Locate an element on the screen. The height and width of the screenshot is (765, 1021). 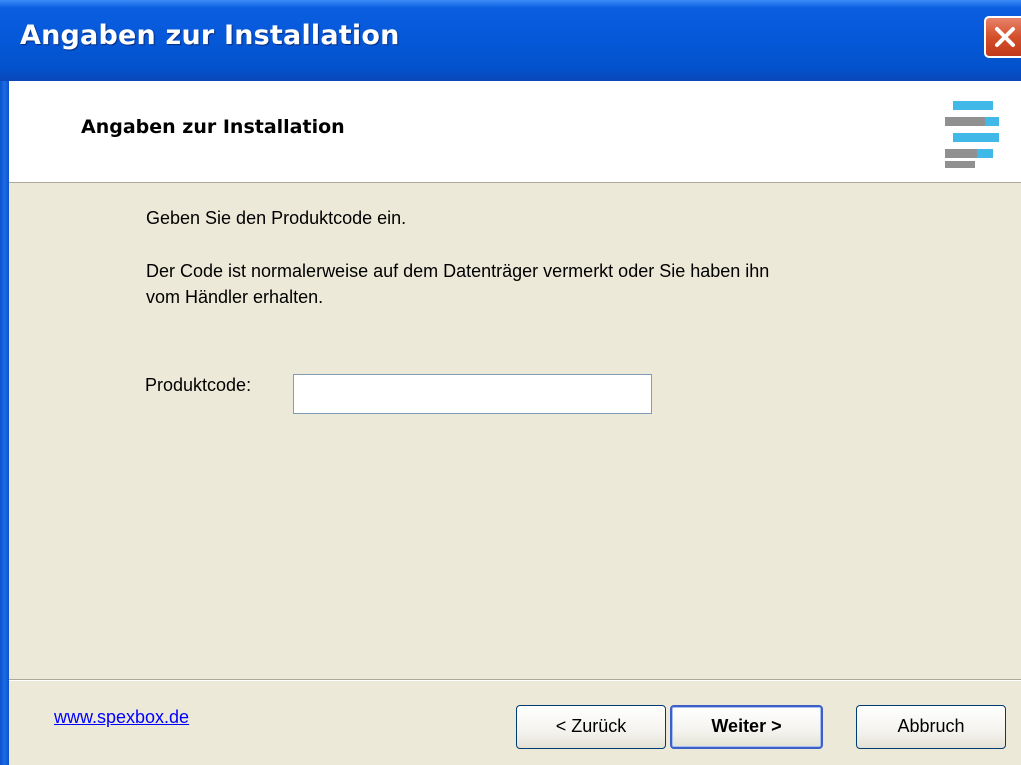
next-button: Weiter > is located at coordinates (746, 727).